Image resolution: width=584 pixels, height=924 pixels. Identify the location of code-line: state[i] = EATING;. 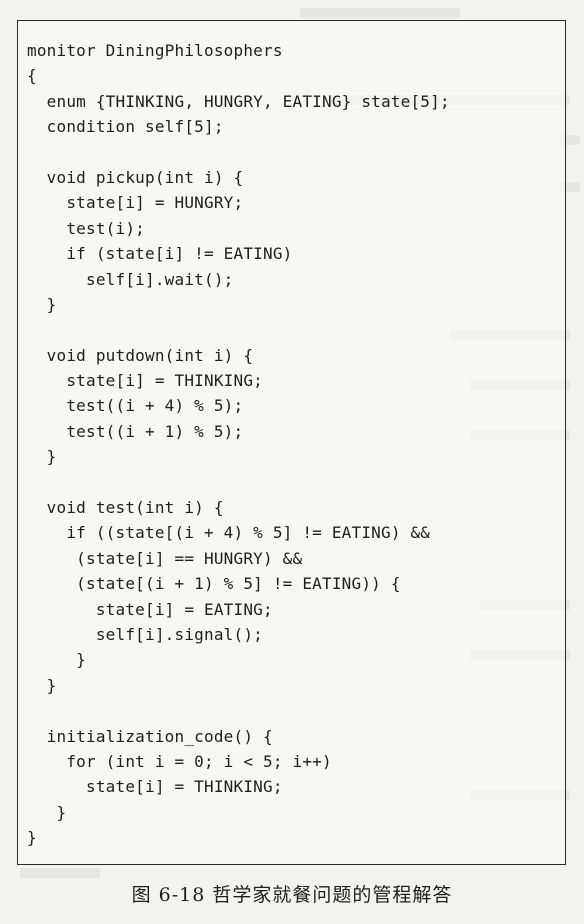
(150, 609).